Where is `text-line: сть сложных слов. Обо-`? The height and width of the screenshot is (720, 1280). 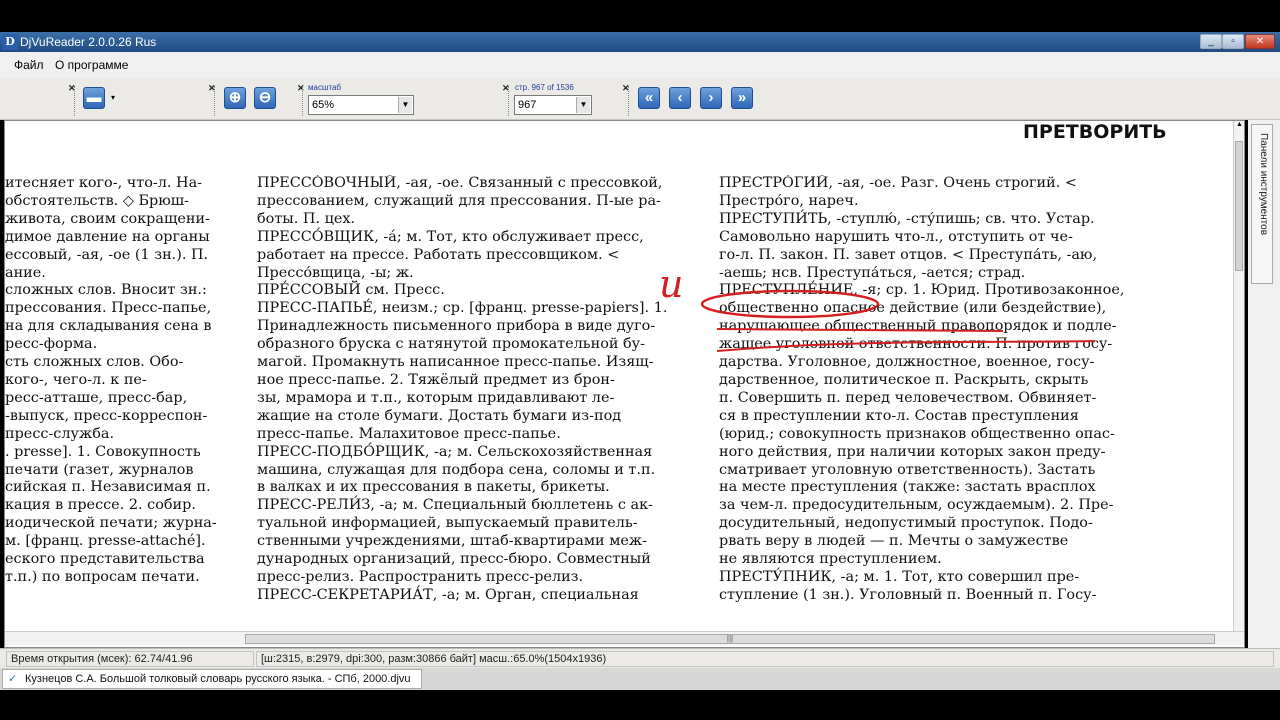 text-line: сть сложных слов. Обо- is located at coordinates (94, 362).